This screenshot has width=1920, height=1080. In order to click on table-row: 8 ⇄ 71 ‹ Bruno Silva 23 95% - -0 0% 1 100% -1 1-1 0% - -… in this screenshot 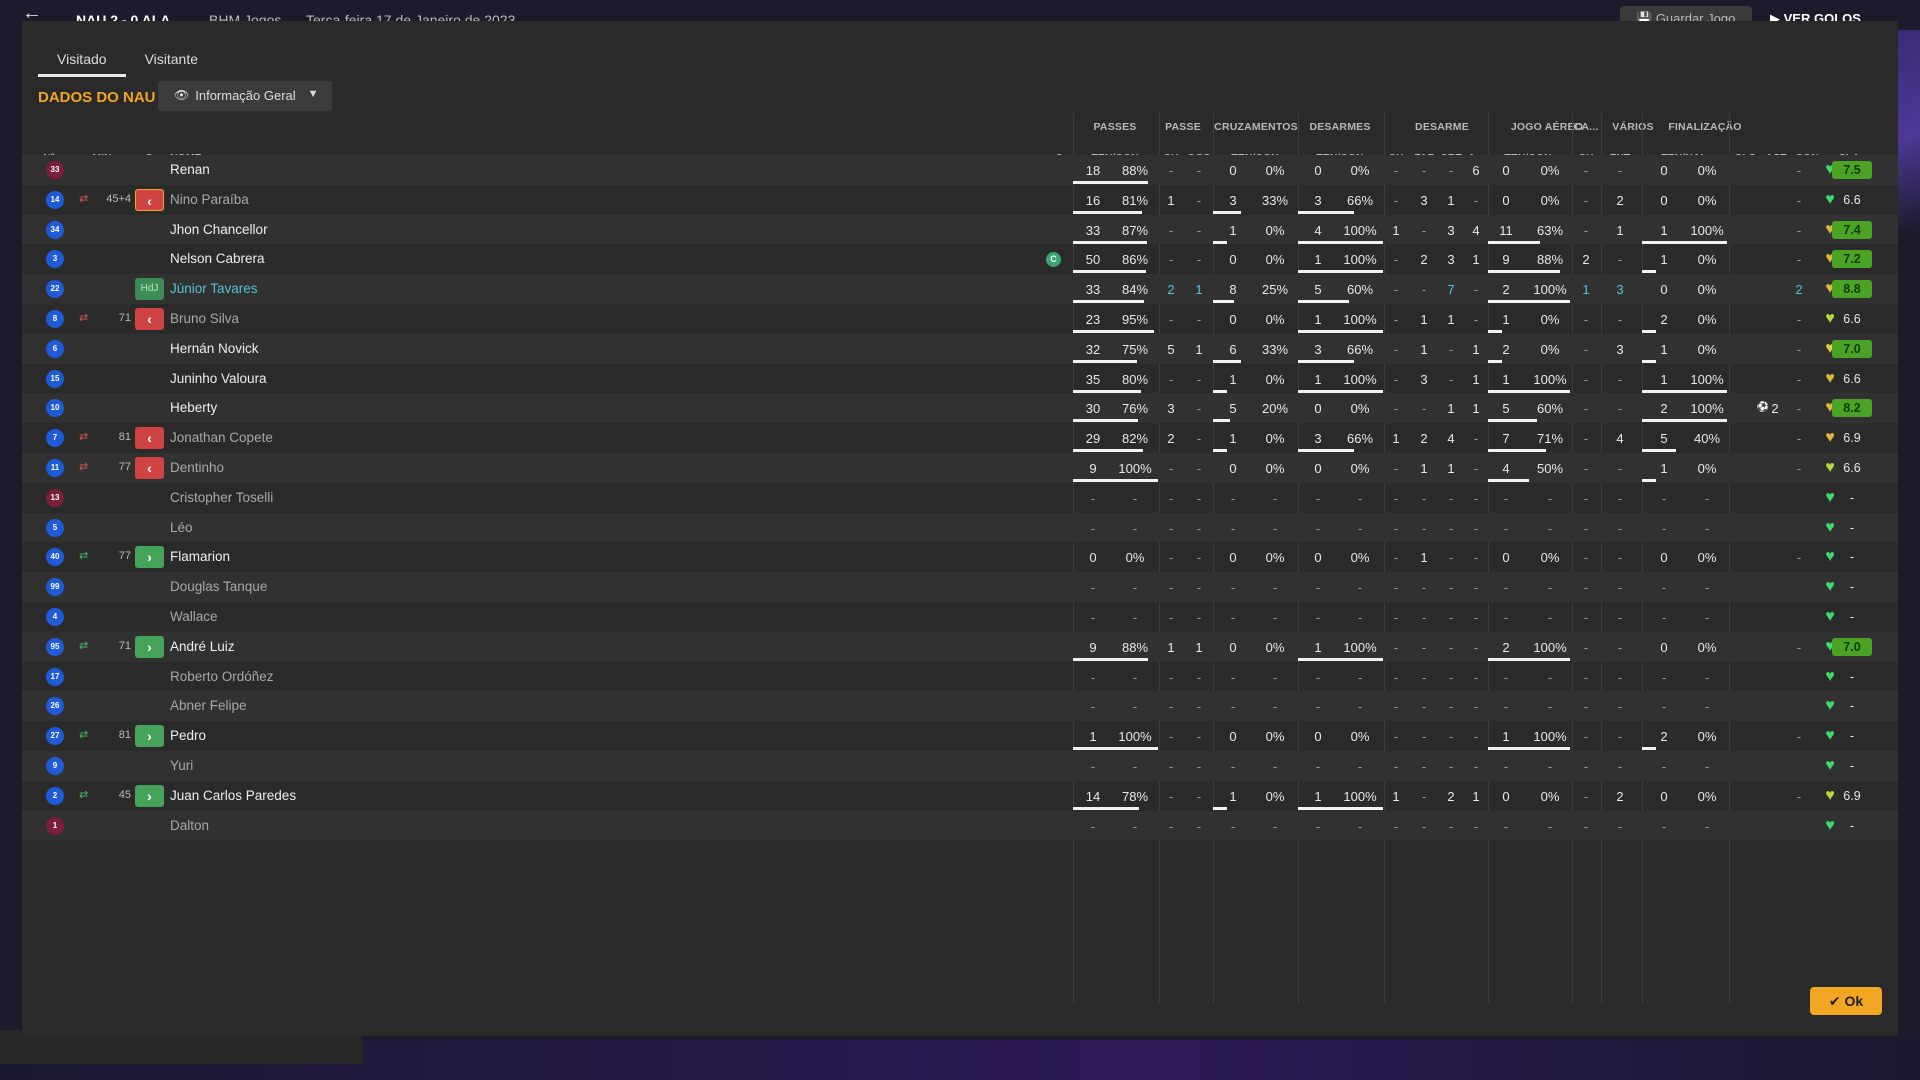, I will do `click(960, 319)`.